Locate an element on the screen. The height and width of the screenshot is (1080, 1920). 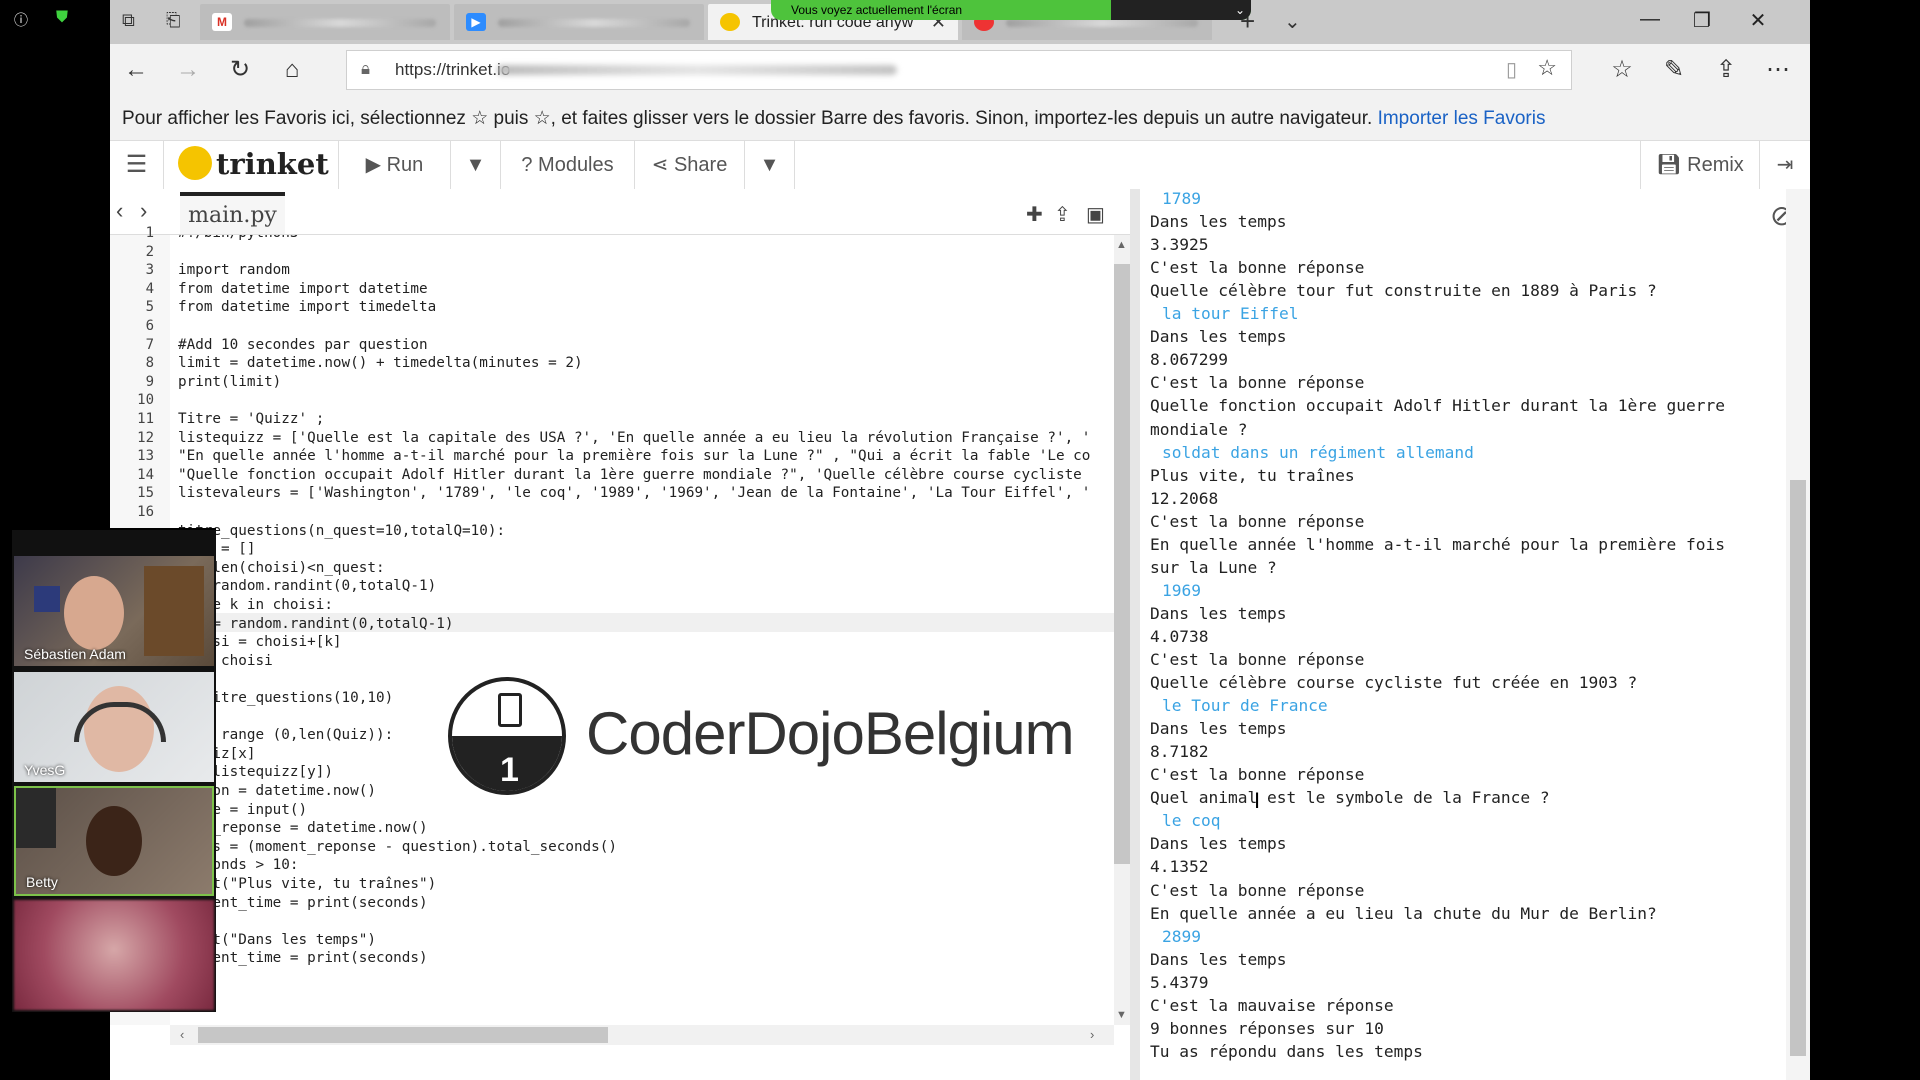
scroll-up-icon: ▲ is located at coordinates (1121, 245).